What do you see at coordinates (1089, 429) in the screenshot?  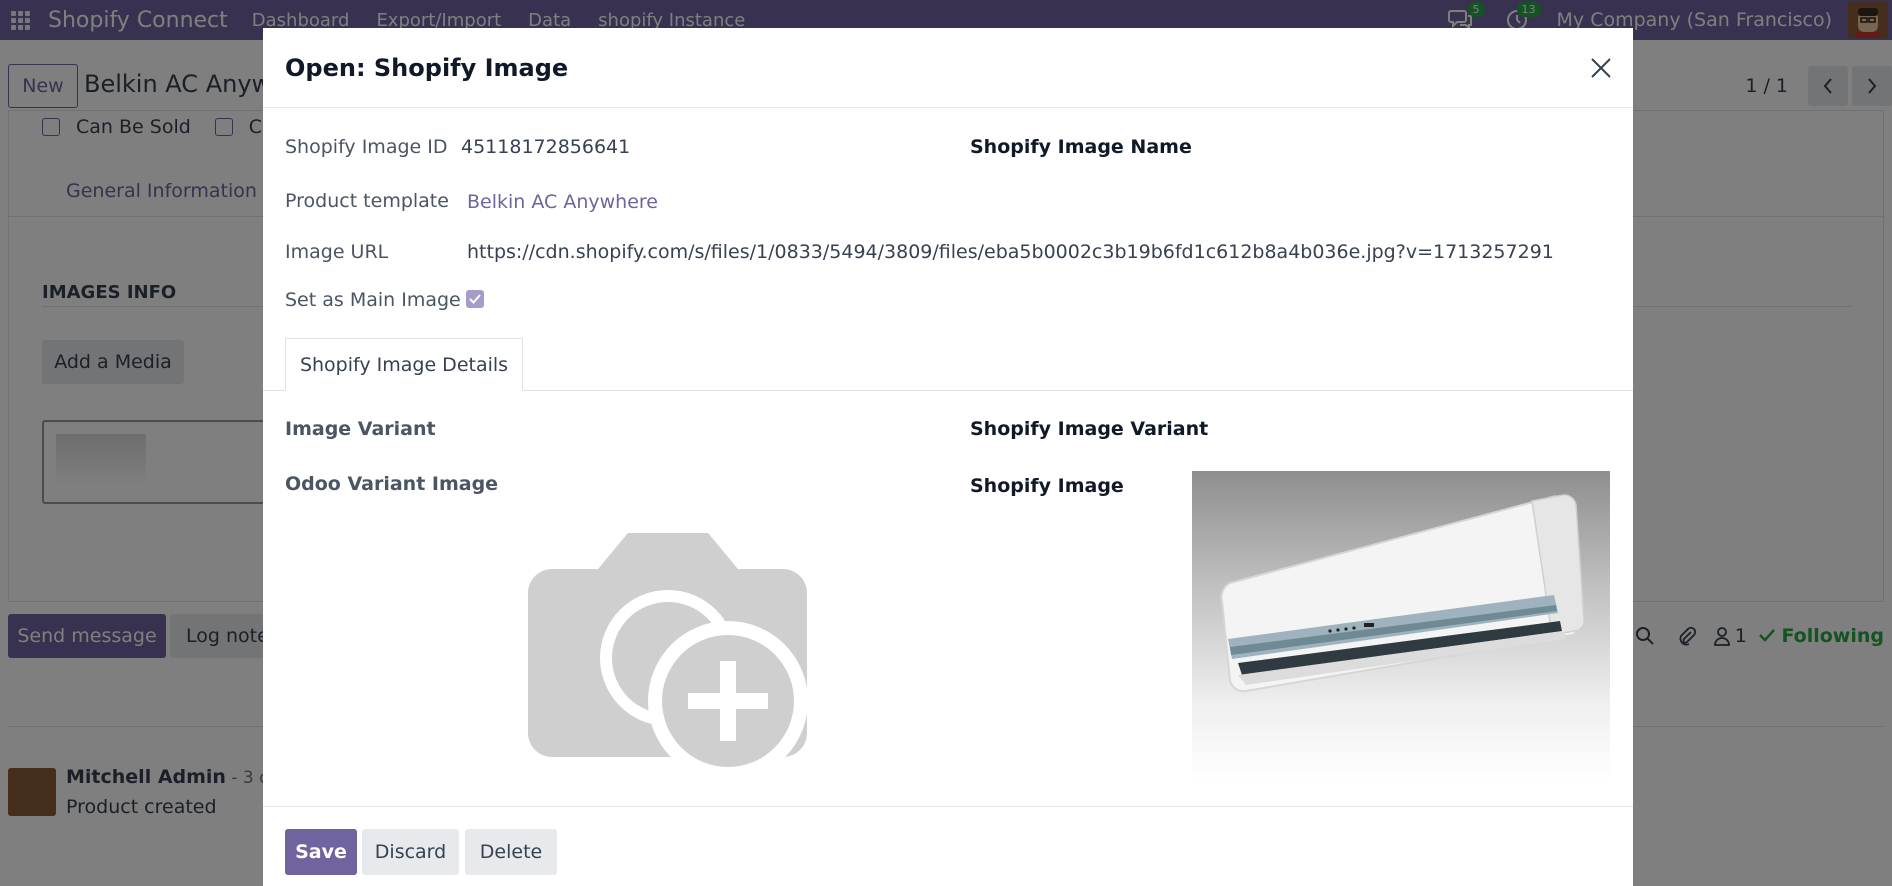 I see `shopify-image-variant-label: Shopify Image Variant` at bounding box center [1089, 429].